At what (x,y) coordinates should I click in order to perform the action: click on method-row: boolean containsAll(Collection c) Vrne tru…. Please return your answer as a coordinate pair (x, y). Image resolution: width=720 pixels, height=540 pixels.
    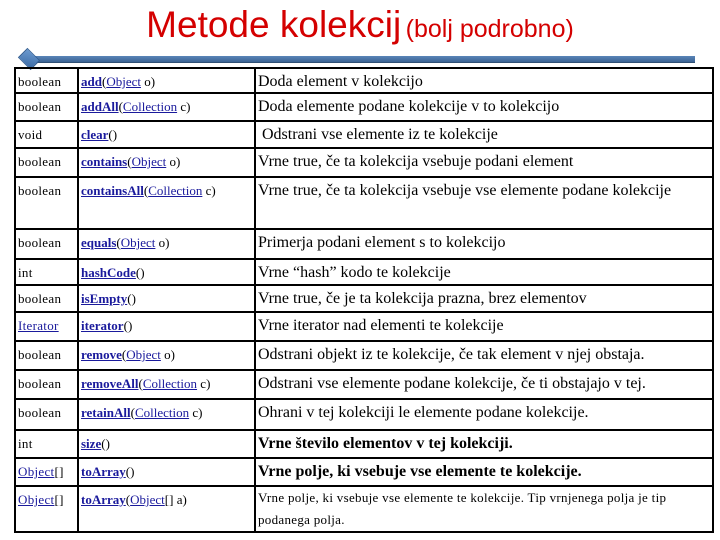
    Looking at the image, I should click on (364, 203).